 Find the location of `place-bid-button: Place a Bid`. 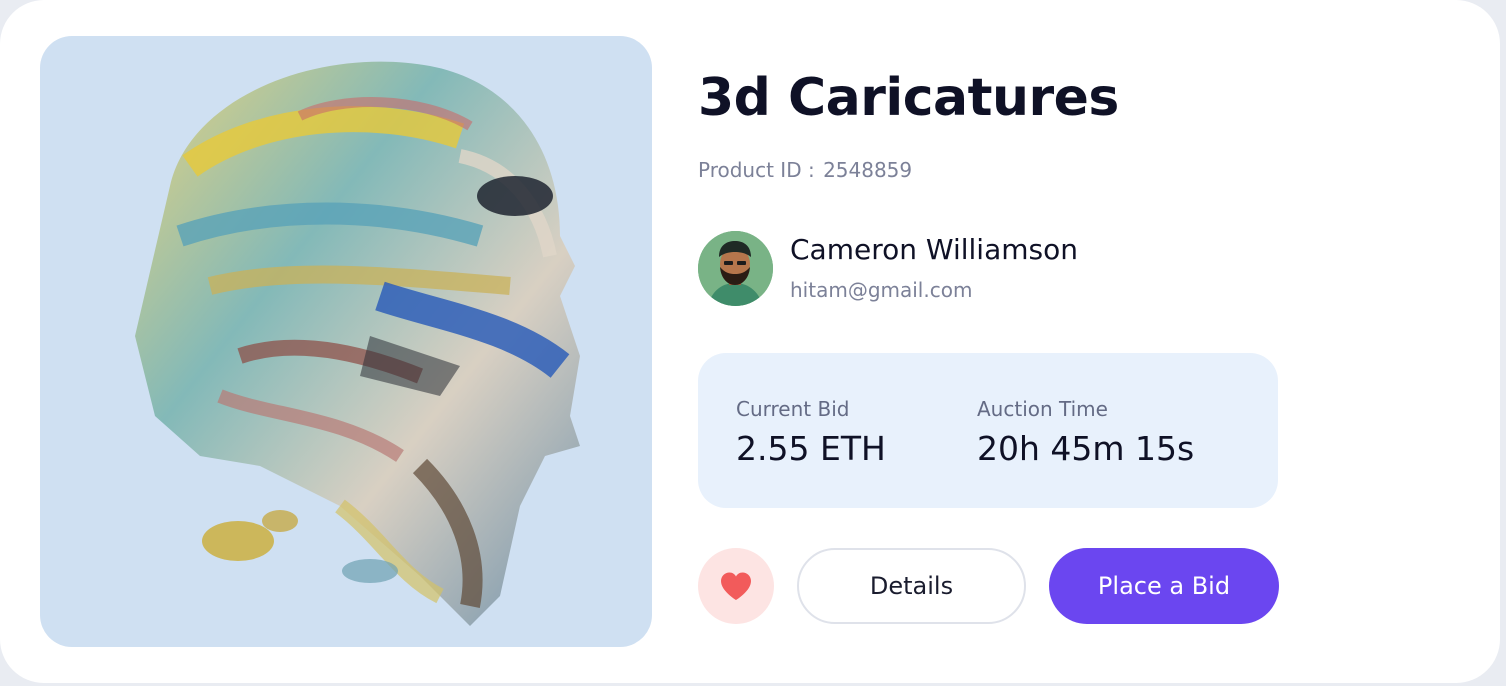

place-bid-button: Place a Bid is located at coordinates (1164, 586).